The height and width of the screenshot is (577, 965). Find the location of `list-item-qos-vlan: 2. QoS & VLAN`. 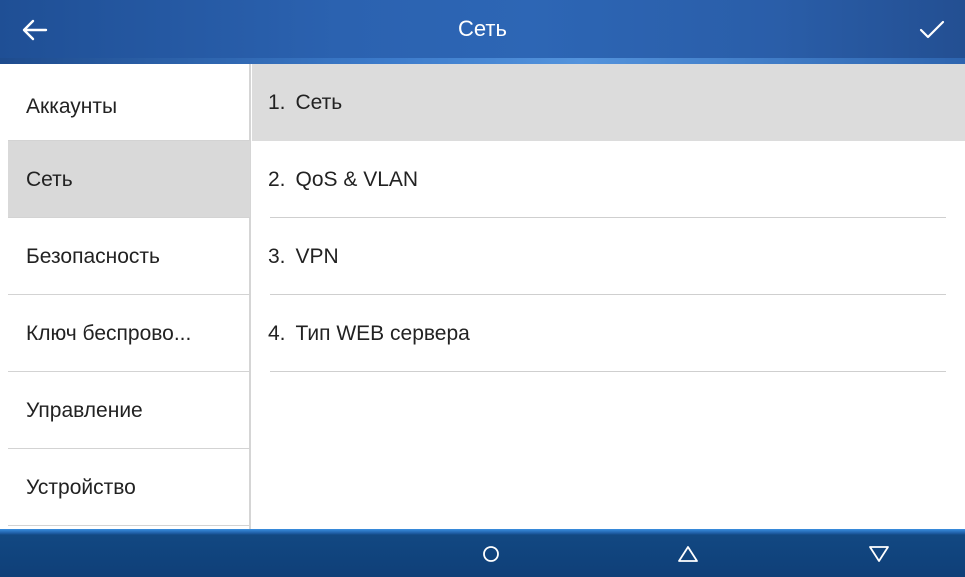

list-item-qos-vlan: 2. QoS & VLAN is located at coordinates (608, 179).